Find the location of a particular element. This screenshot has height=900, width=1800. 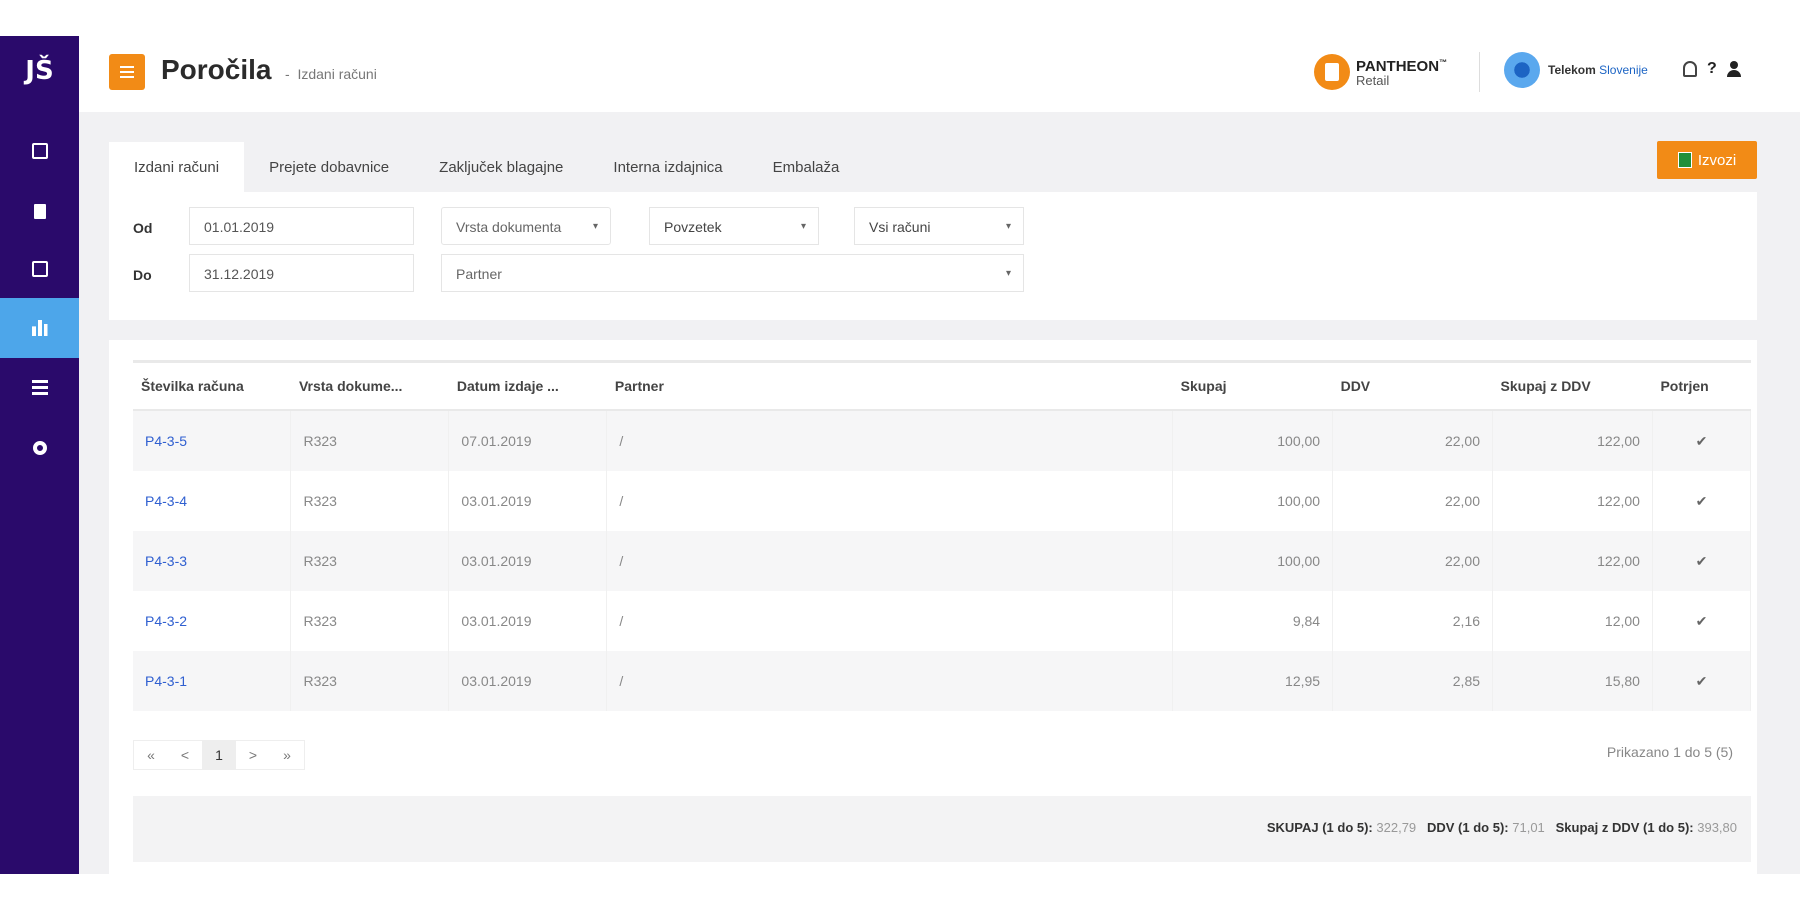

page-1-button: 1 is located at coordinates (219, 755).